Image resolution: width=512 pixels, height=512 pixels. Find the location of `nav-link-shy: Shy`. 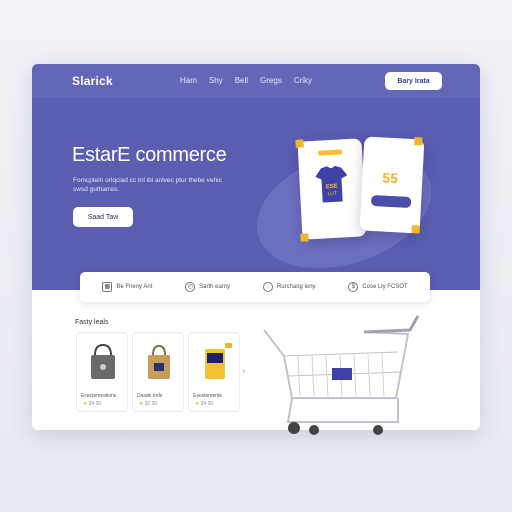

nav-link-shy: Shy is located at coordinates (216, 80).